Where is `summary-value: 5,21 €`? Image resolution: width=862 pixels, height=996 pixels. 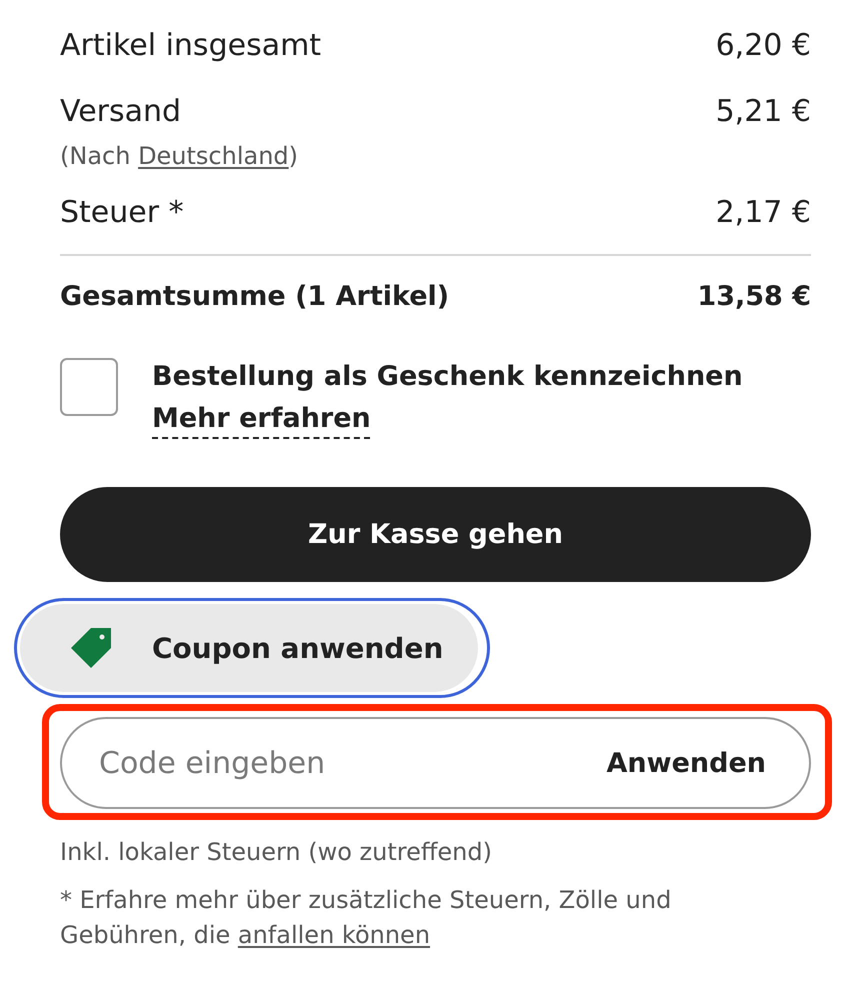
summary-value: 5,21 € is located at coordinates (763, 112).